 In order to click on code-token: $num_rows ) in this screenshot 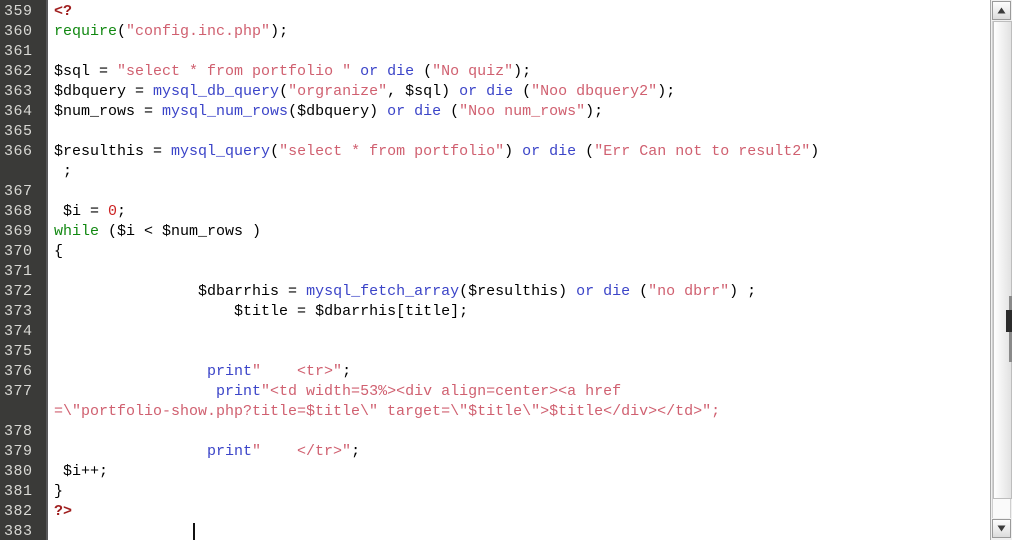, I will do `click(212, 231)`.